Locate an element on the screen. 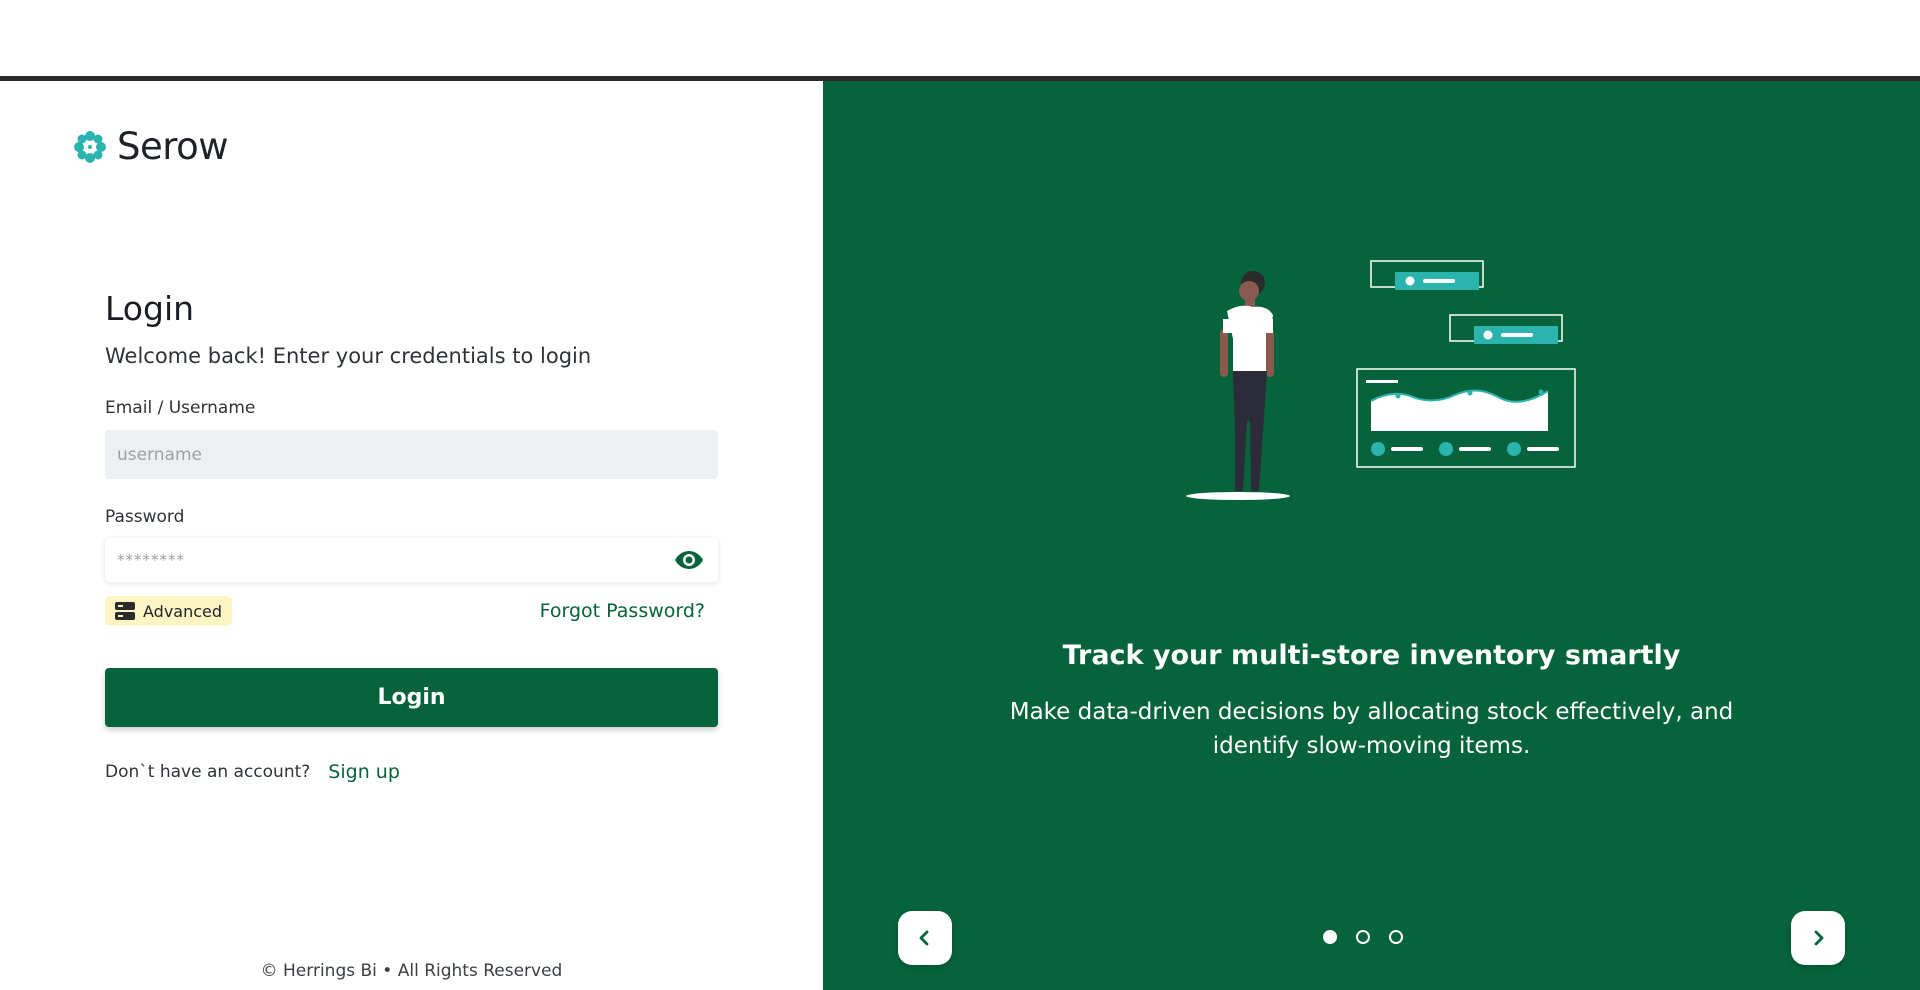 The width and height of the screenshot is (1920, 990). forgot-password-link: Forgot Password? is located at coordinates (622, 611).